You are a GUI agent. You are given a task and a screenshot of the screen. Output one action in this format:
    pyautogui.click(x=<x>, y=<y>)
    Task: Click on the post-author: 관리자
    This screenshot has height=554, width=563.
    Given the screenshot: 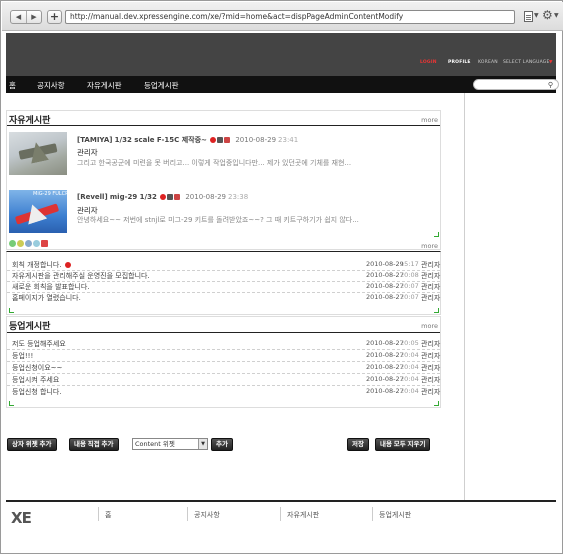 What is the action you would take?
    pyautogui.click(x=87, y=152)
    